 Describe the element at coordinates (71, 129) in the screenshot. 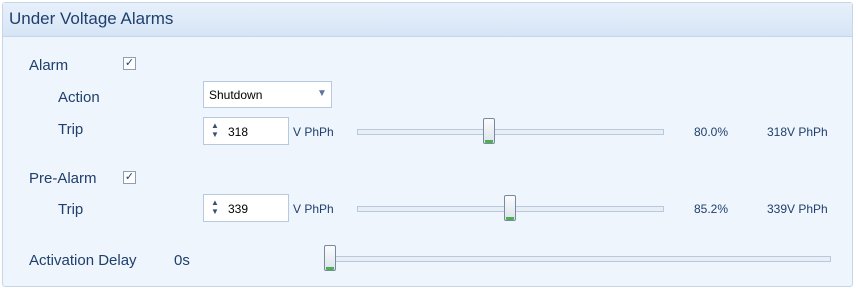

I see `alarm-trip-label: Trip` at that location.